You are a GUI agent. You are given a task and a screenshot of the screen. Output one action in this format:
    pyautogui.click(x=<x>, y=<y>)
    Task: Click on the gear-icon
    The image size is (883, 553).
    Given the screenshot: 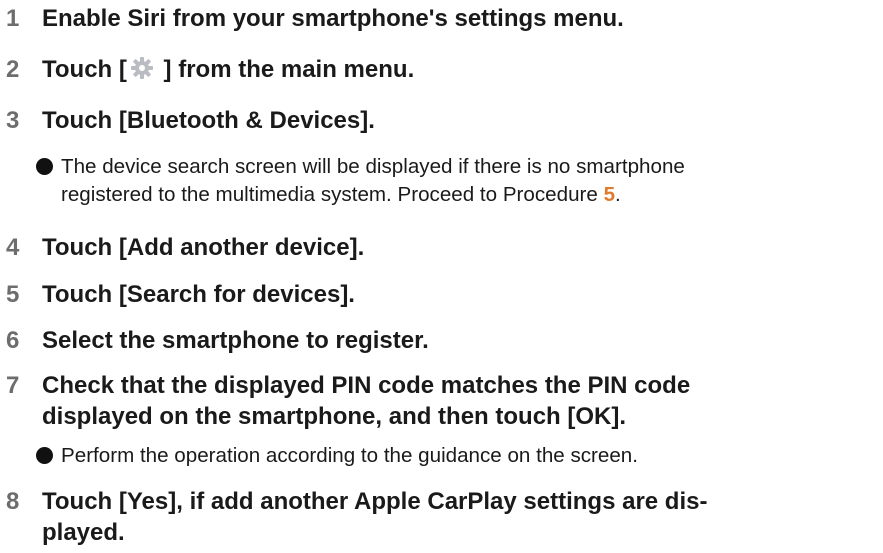 What is the action you would take?
    pyautogui.click(x=142, y=72)
    